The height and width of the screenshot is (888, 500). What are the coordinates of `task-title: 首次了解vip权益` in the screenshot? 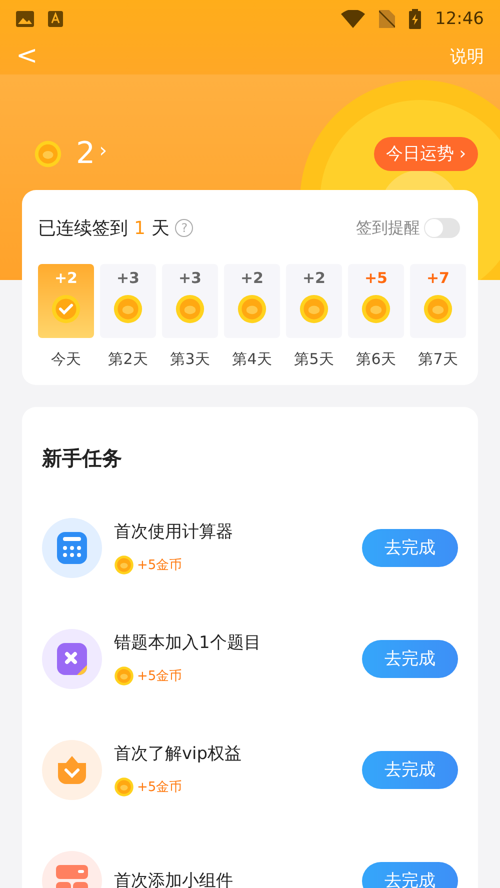 It's located at (178, 754).